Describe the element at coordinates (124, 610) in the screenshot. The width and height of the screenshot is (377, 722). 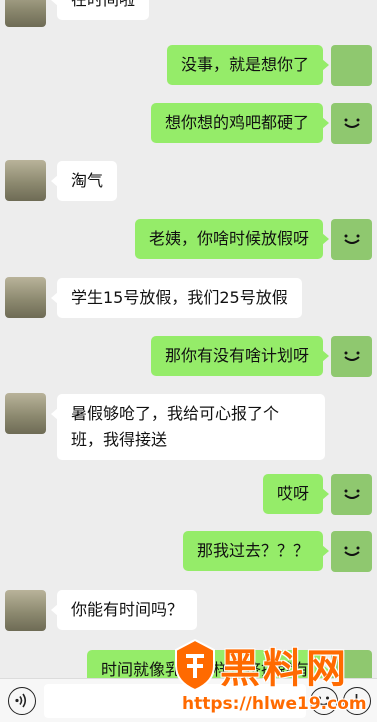
I see `message-bubble-peer: 你能有时间吗？` at that location.